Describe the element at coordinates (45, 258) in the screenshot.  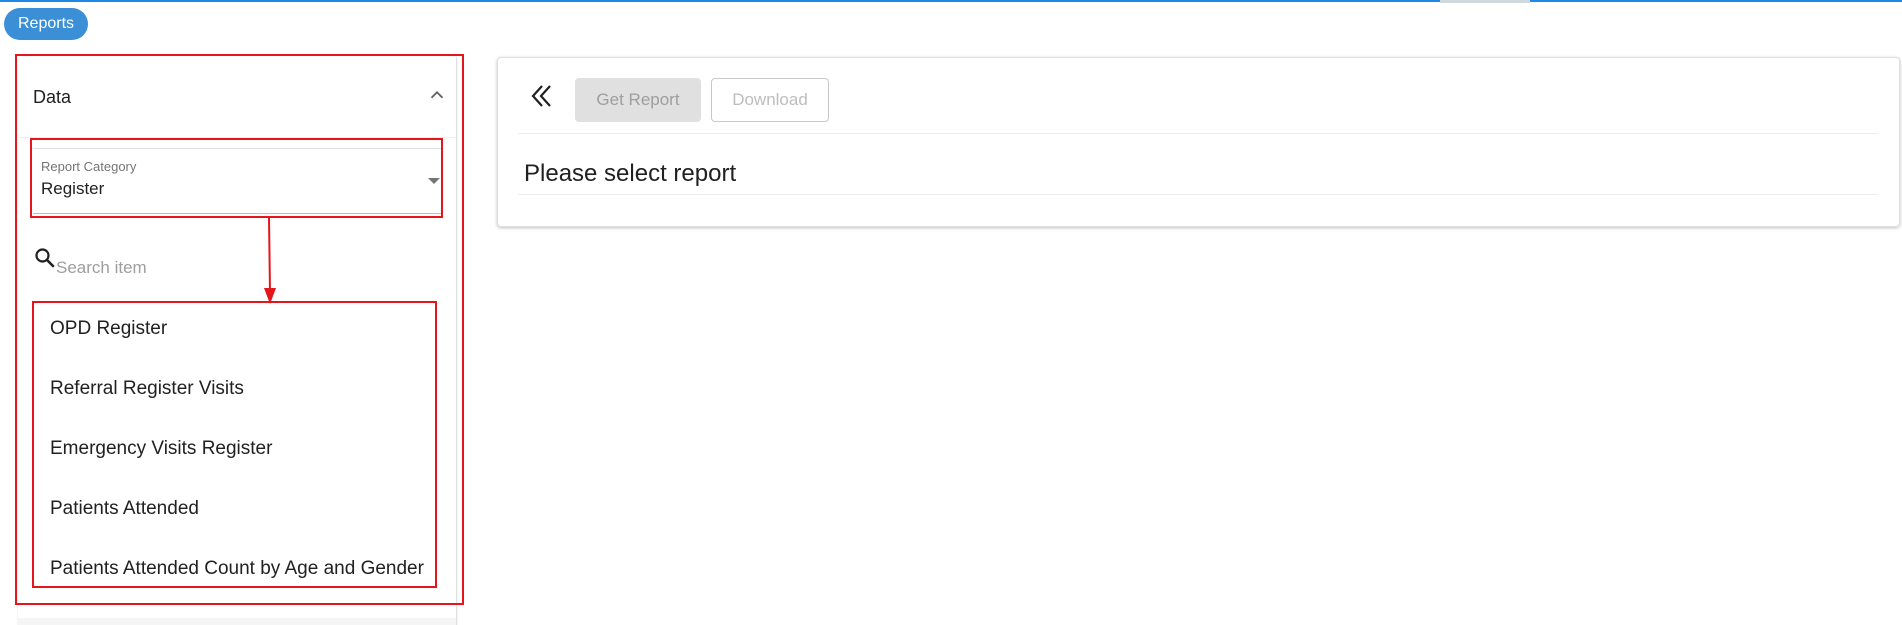
I see `search-icon` at that location.